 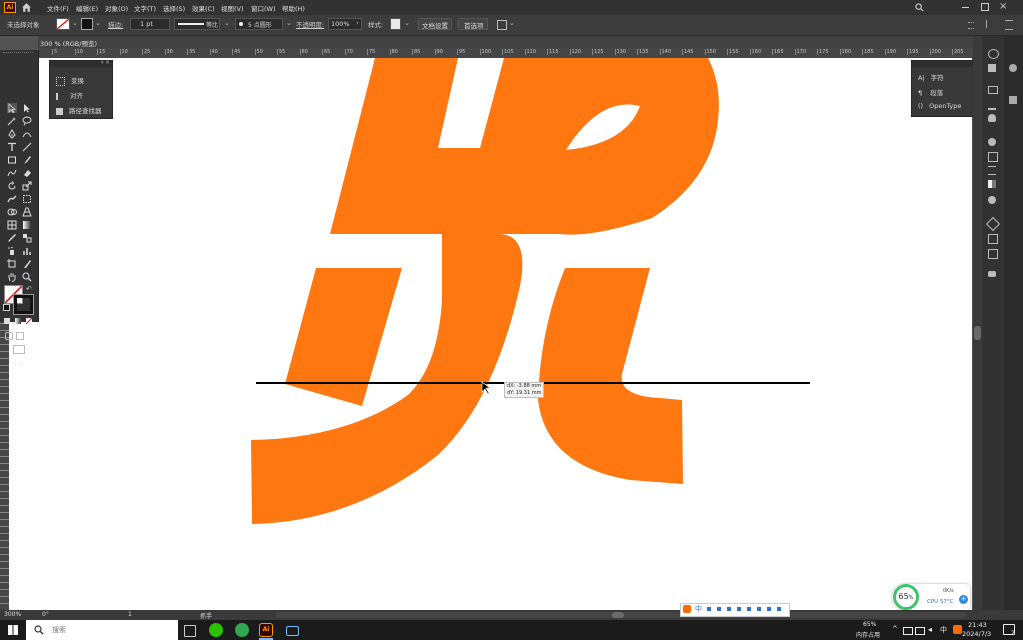 What do you see at coordinates (930, 629) in the screenshot?
I see `tray-volume-icon: ◂` at bounding box center [930, 629].